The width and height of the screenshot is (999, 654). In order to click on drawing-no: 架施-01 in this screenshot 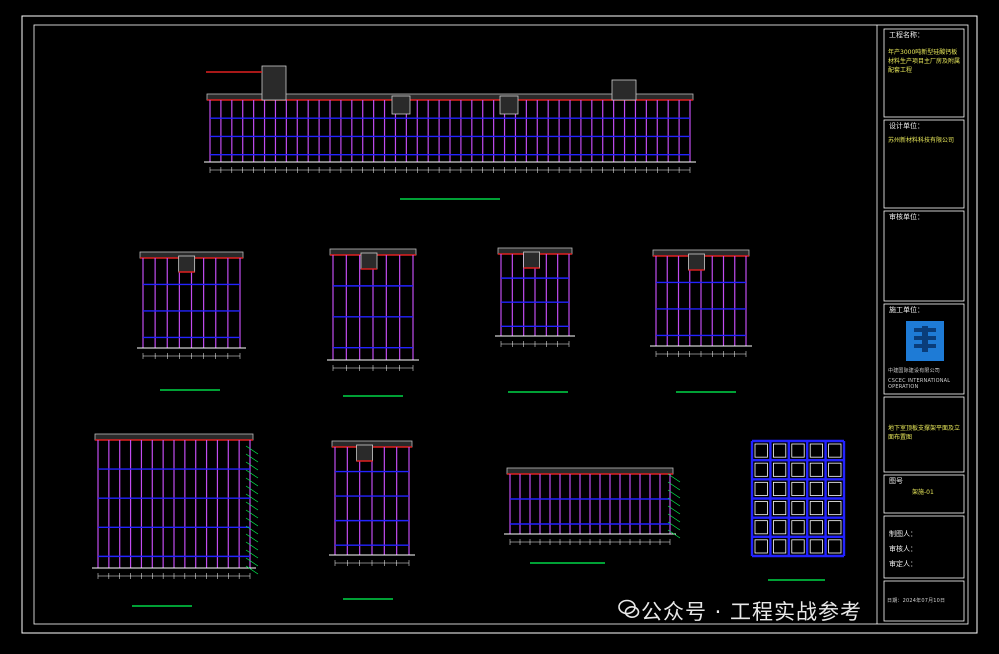, I will do `click(923, 492)`.